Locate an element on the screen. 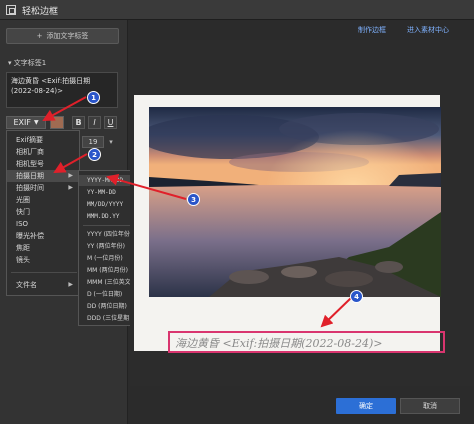 The height and width of the screenshot is (424, 474). add-text-label-button: + 添加文字标签 is located at coordinates (62, 36).